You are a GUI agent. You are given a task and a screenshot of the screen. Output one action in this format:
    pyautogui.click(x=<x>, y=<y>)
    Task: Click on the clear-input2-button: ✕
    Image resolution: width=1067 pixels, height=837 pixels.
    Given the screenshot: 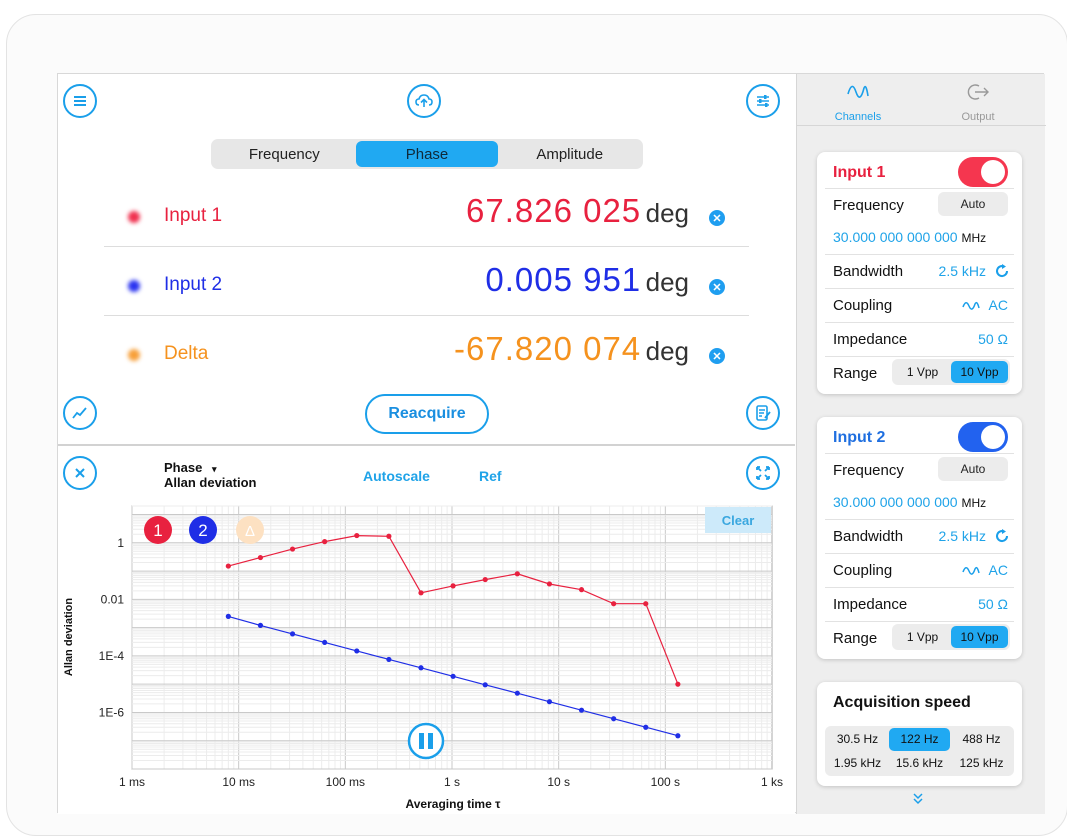 What is the action you would take?
    pyautogui.click(x=717, y=287)
    